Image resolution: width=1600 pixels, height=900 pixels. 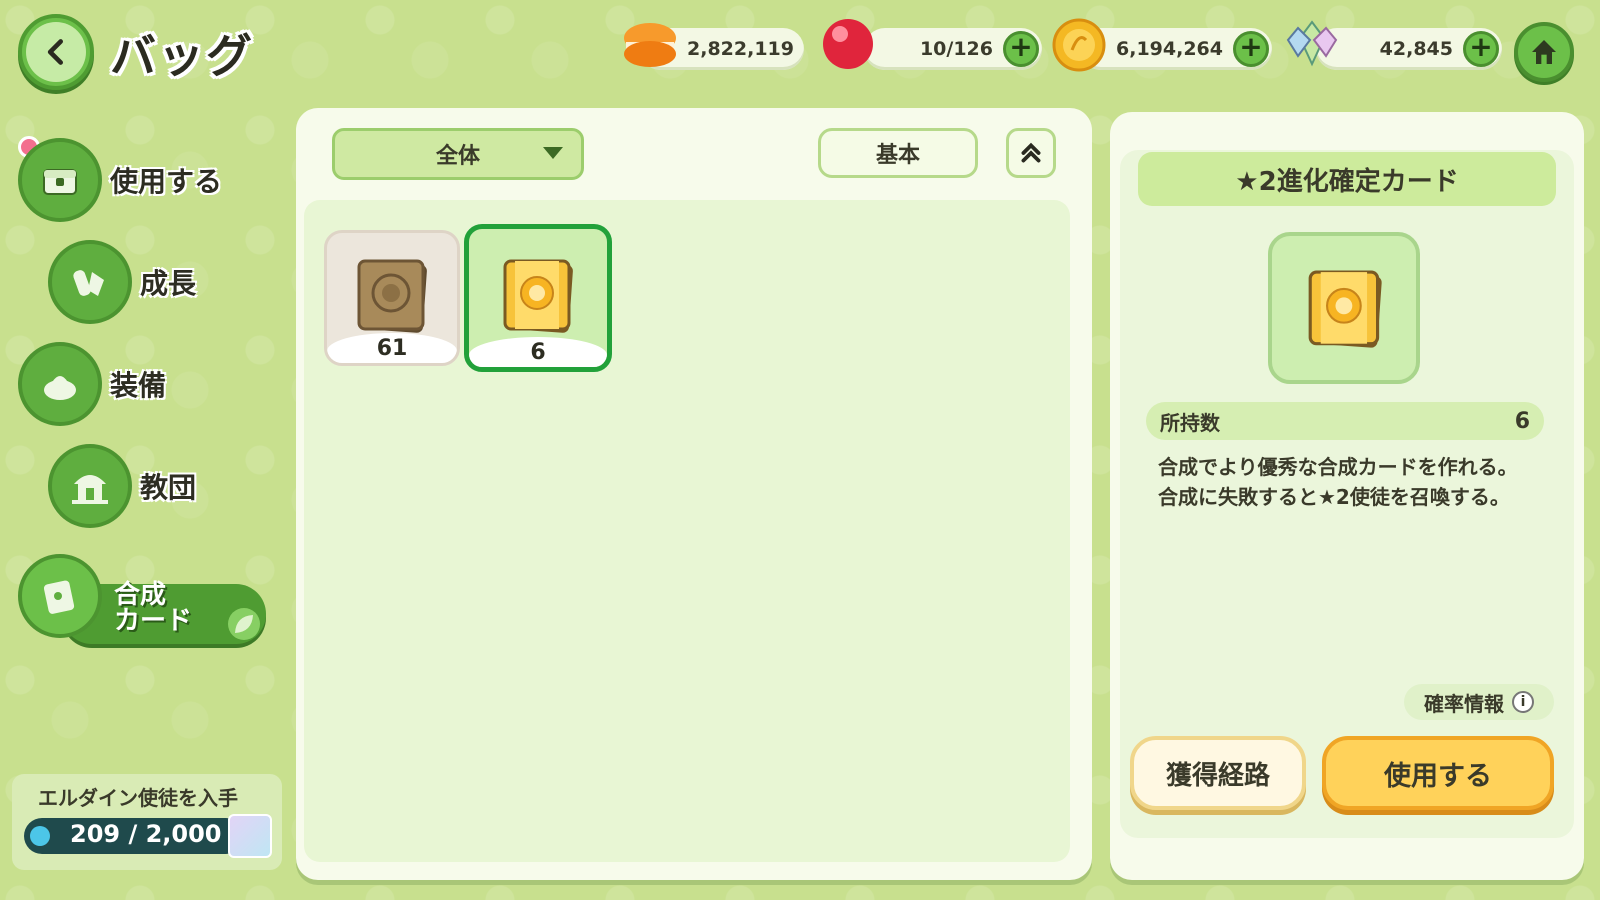 I want to click on owned-label: 所持数, so click(x=1190, y=422).